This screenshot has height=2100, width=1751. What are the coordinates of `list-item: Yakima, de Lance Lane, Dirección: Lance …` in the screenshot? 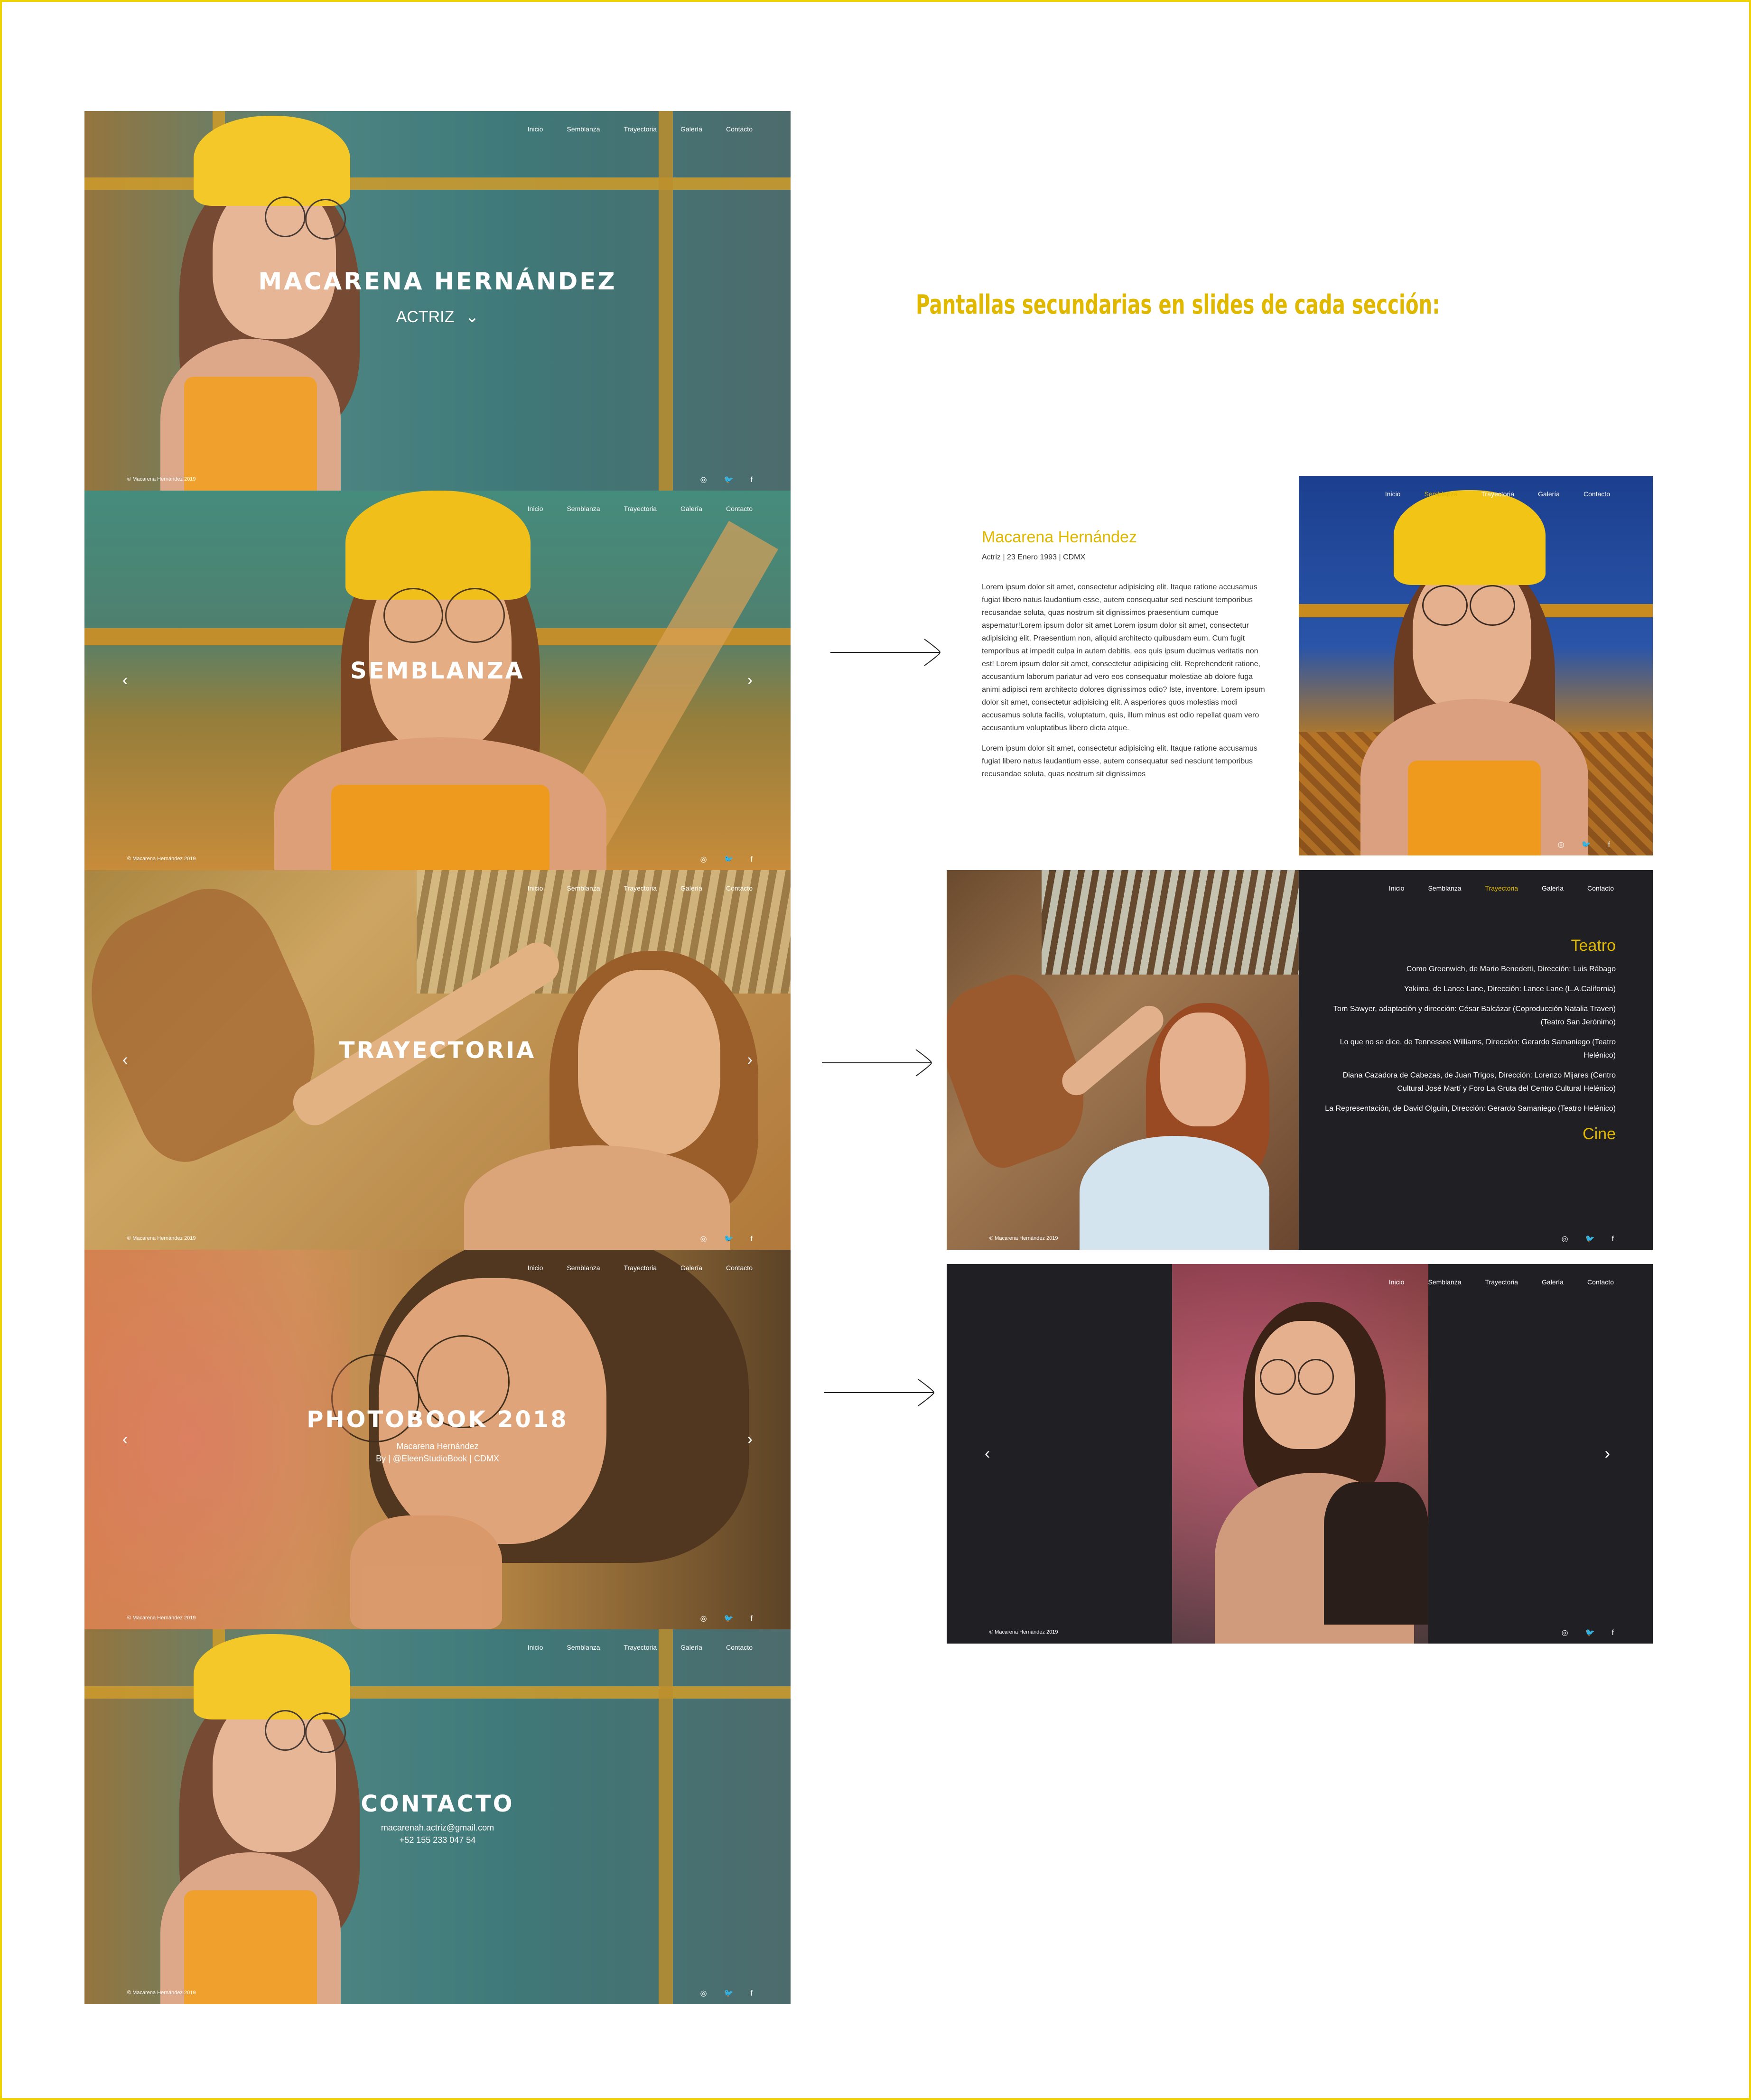 It's located at (1510, 989).